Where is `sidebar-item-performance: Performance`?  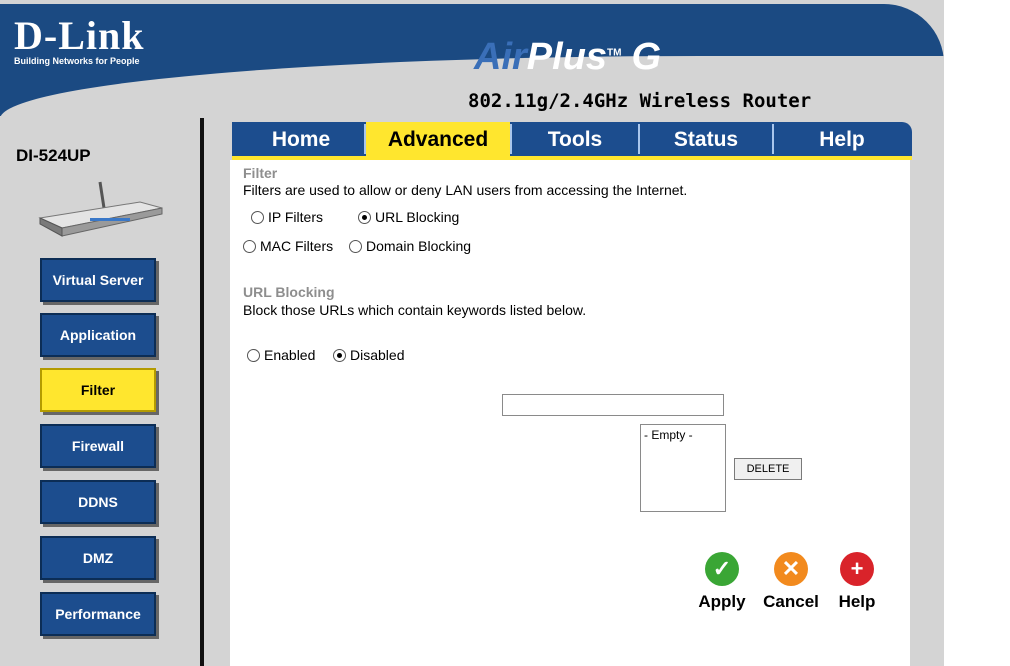
sidebar-item-performance: Performance is located at coordinates (98, 614).